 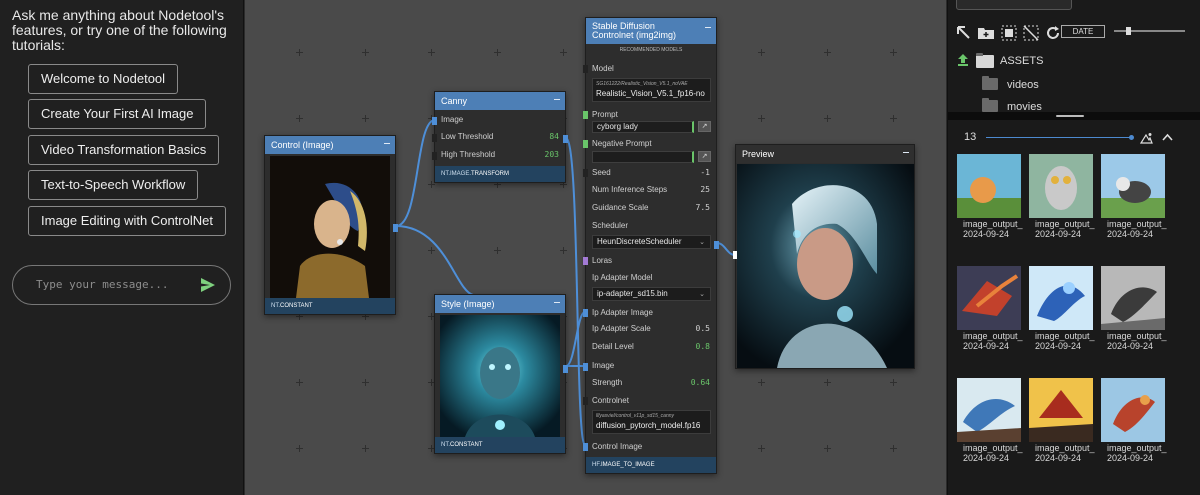 I want to click on seed-value: -1, so click(x=705, y=173).